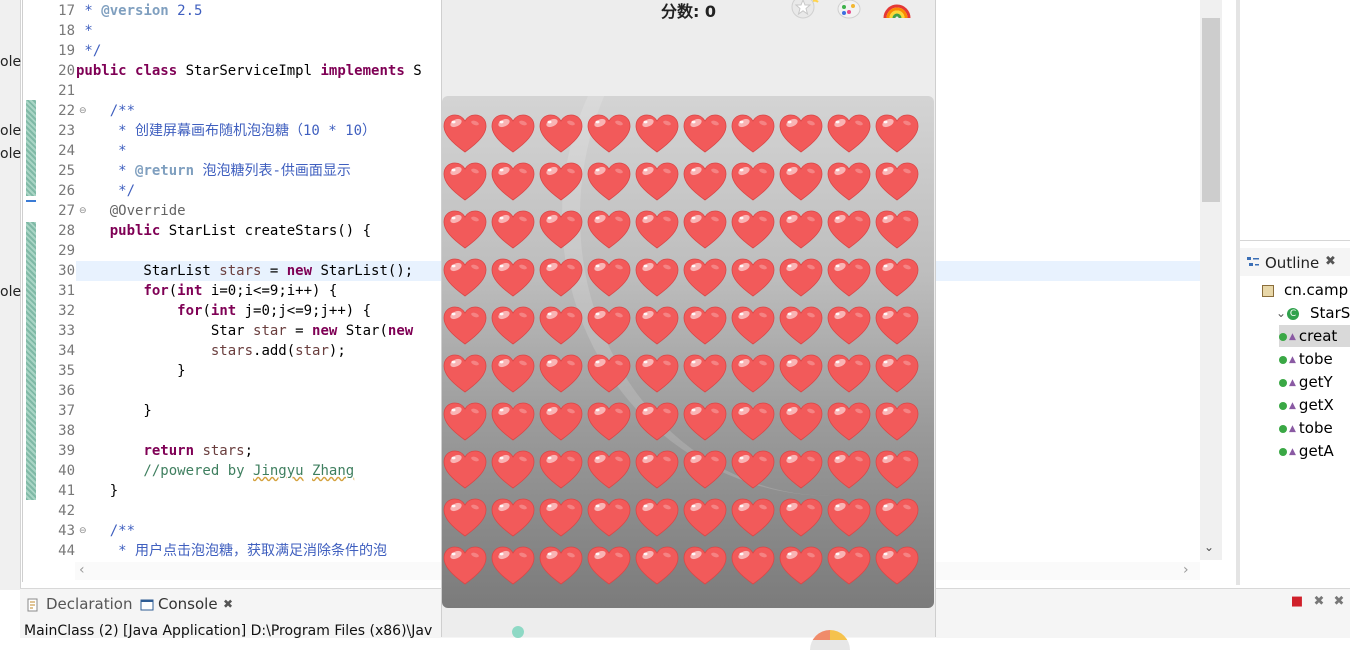 This screenshot has height=650, width=1350. I want to click on code-line: for(int j=0;j<=9;j++) {, so click(223, 311).